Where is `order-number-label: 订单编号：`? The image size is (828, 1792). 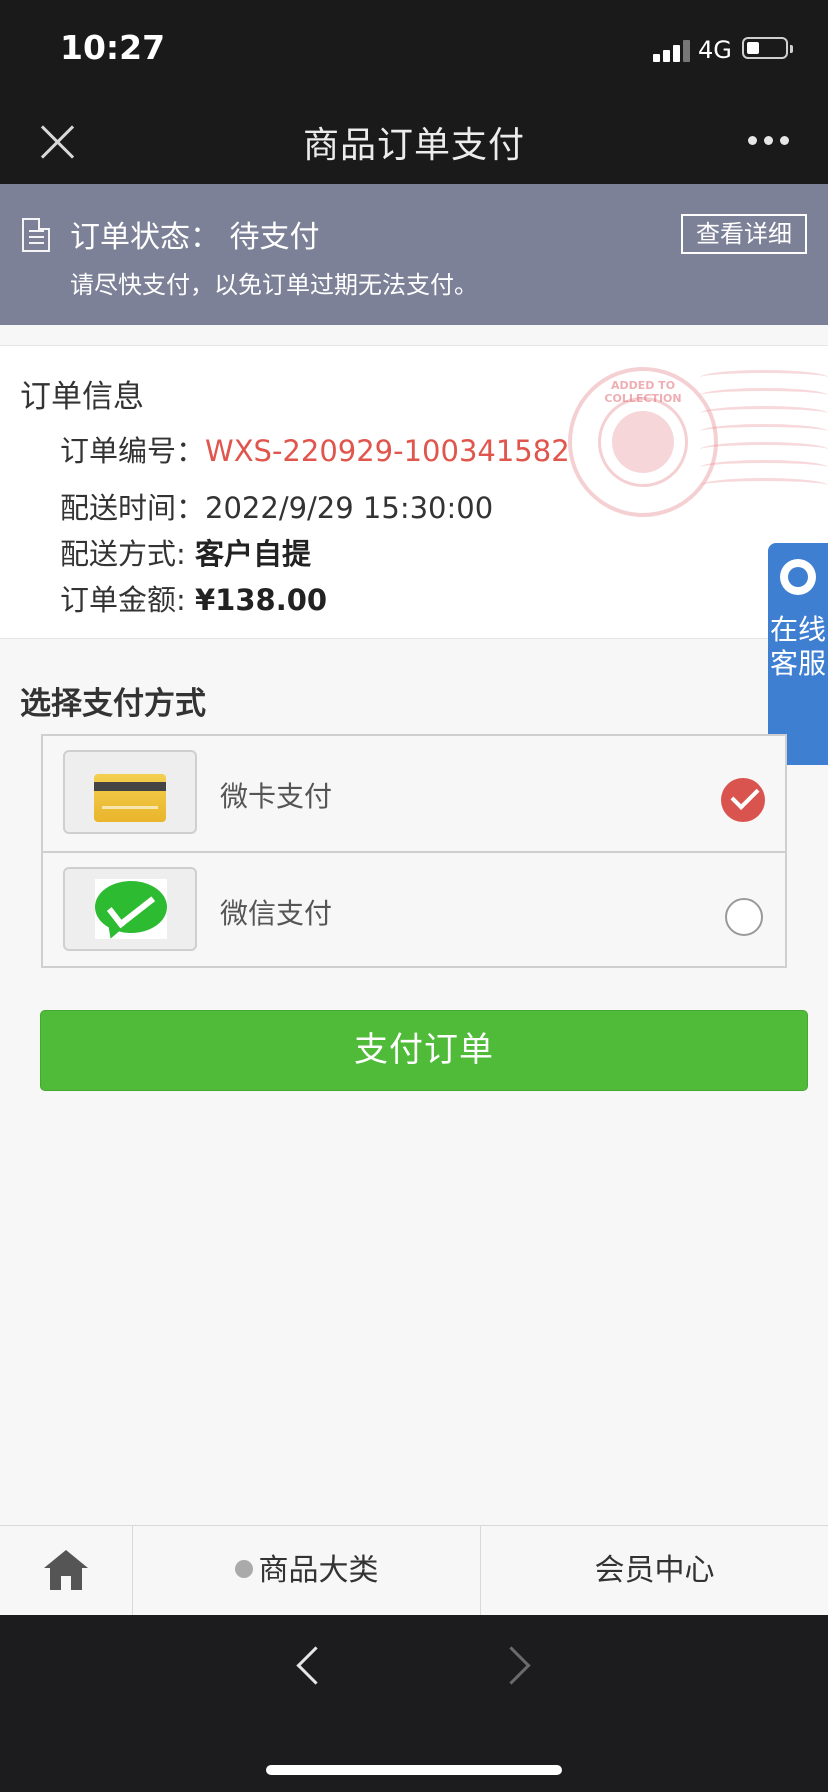
order-number-label: 订单编号： is located at coordinates (133, 451).